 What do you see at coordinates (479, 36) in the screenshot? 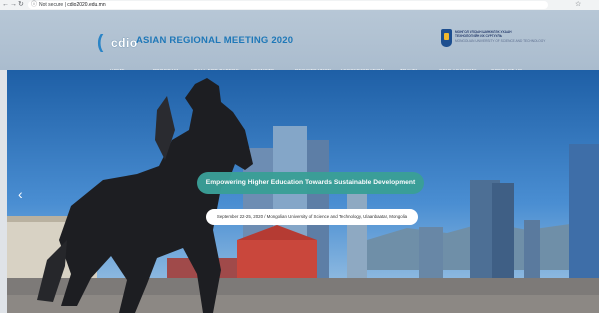
I see `university-name-mn-2: ТЕХНОЛОГИЙН ИХ СУРГУУЛЬ` at bounding box center [479, 36].